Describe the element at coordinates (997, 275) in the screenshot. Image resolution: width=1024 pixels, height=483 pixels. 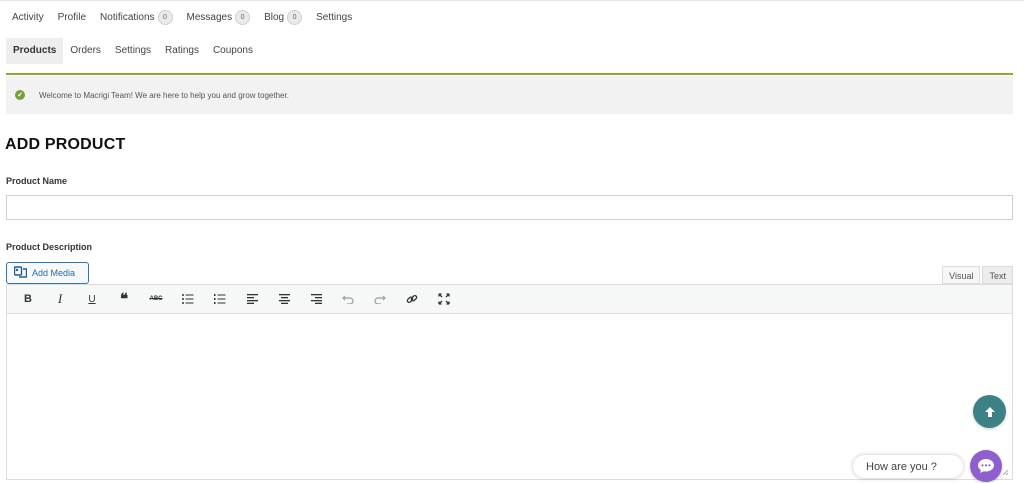
I see `tab-text: Text` at that location.